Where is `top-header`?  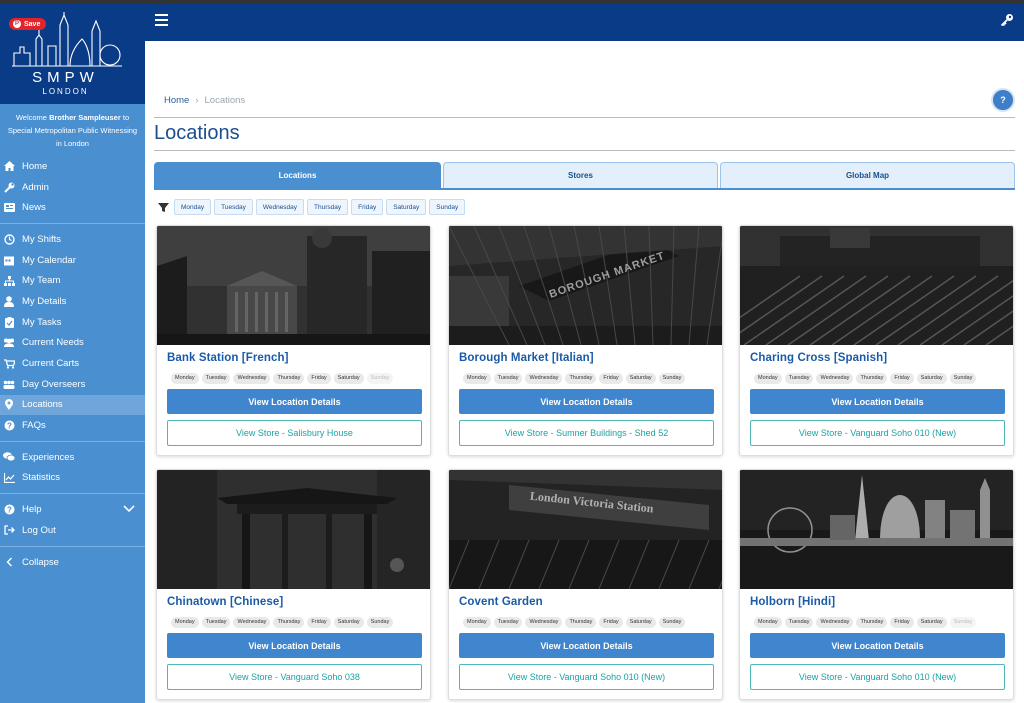 top-header is located at coordinates (584, 22).